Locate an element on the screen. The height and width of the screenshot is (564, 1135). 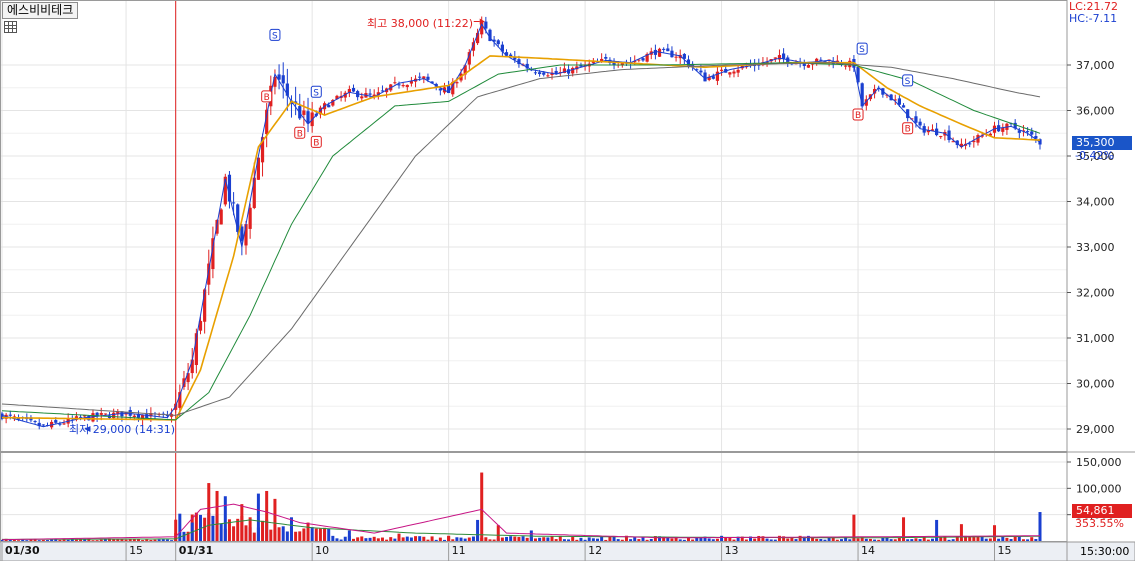
time-tick-label: 01/30 is located at coordinates (22, 550).